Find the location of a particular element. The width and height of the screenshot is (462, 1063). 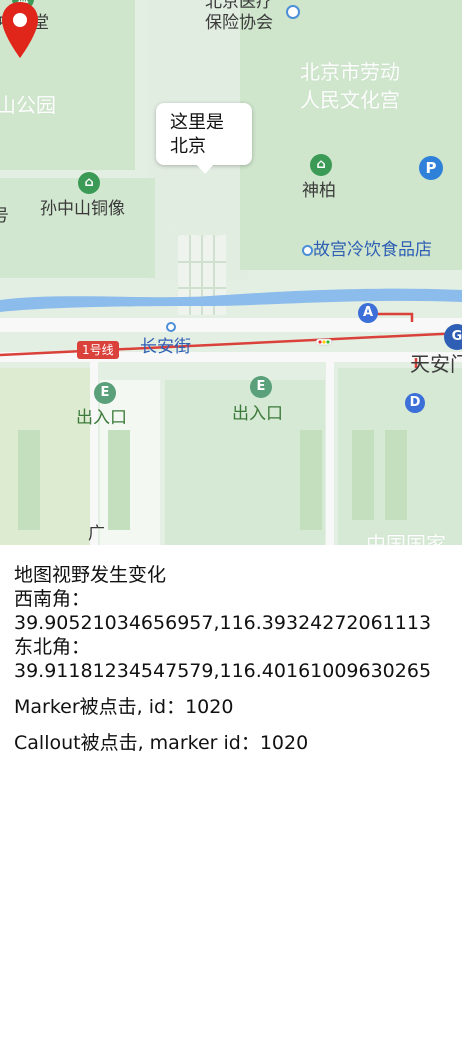

metro-line-badge: 1号线 is located at coordinates (98, 350).